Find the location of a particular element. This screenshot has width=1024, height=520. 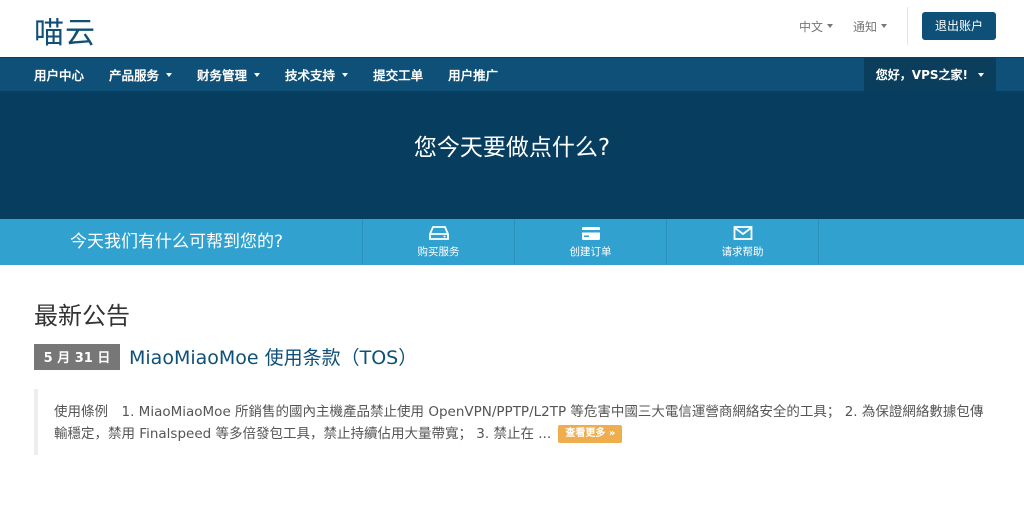

nav-item-label: 用户中心 is located at coordinates (59, 75).